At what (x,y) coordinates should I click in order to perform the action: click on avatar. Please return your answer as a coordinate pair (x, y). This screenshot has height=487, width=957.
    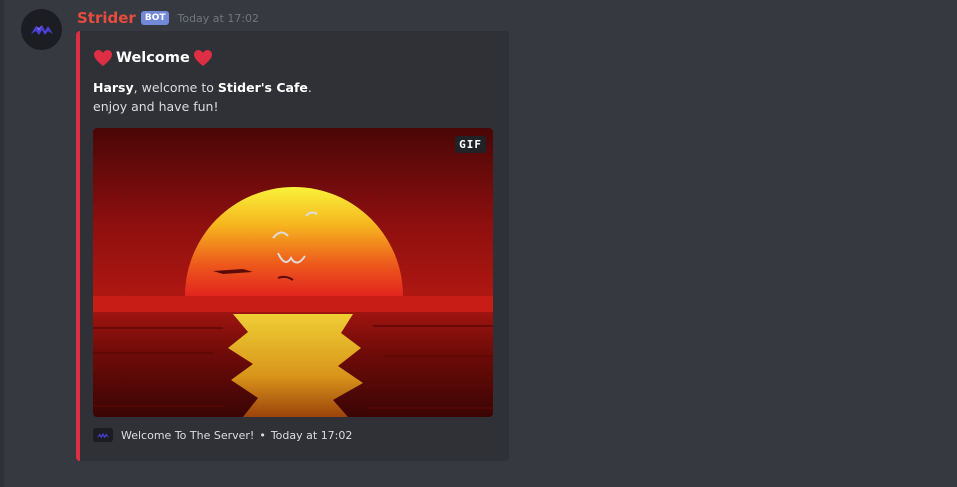
    Looking at the image, I should click on (41, 29).